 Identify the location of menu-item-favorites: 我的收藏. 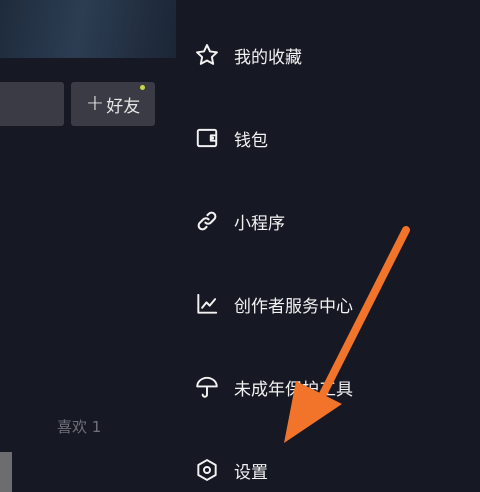
(328, 55).